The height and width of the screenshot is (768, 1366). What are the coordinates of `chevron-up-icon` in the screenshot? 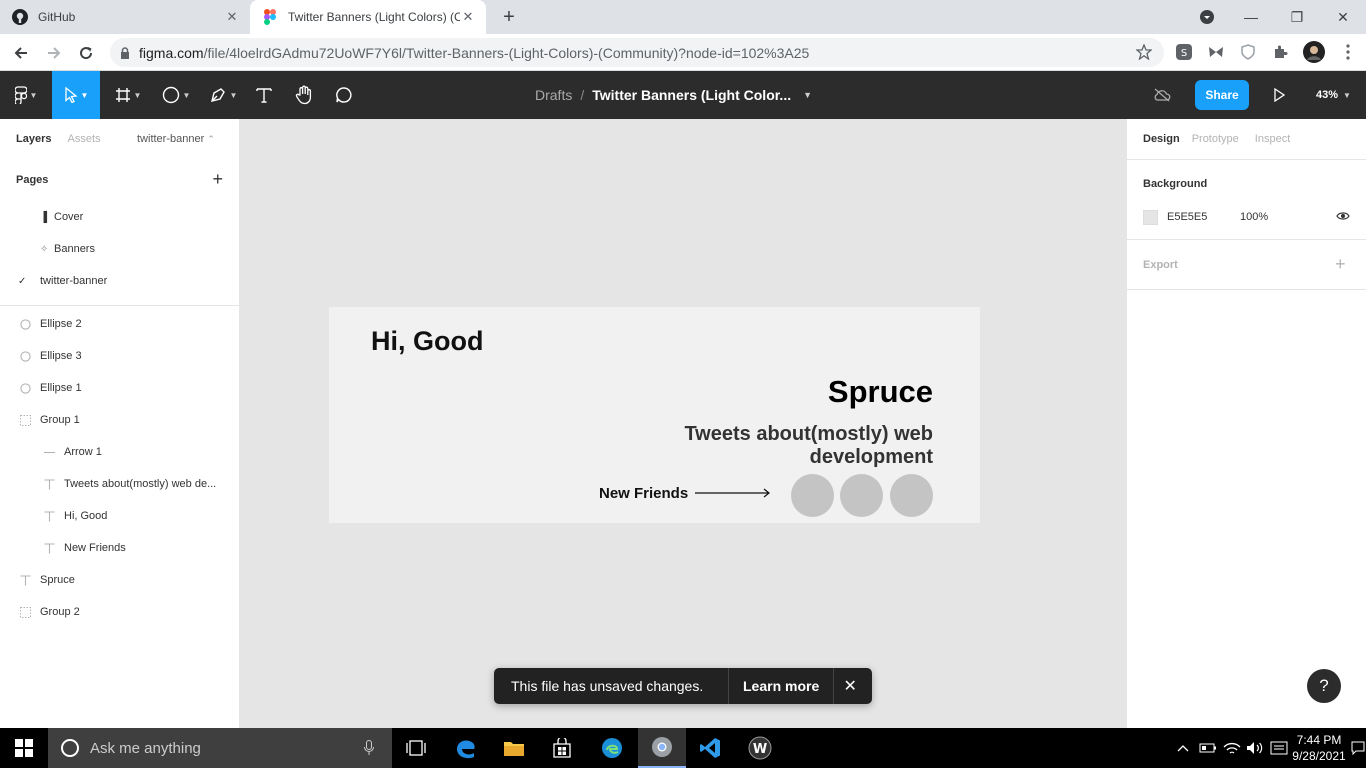 It's located at (1183, 748).